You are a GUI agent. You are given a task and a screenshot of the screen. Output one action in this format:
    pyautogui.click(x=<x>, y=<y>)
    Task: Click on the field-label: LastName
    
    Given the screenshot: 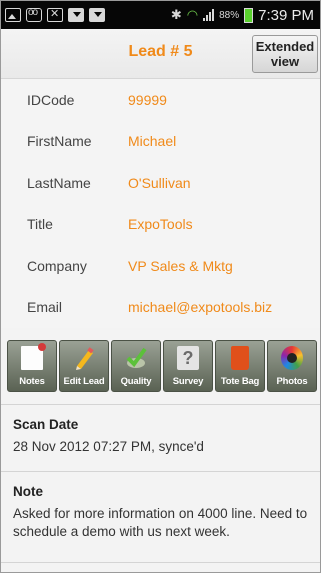 What is the action you would take?
    pyautogui.click(x=59, y=182)
    